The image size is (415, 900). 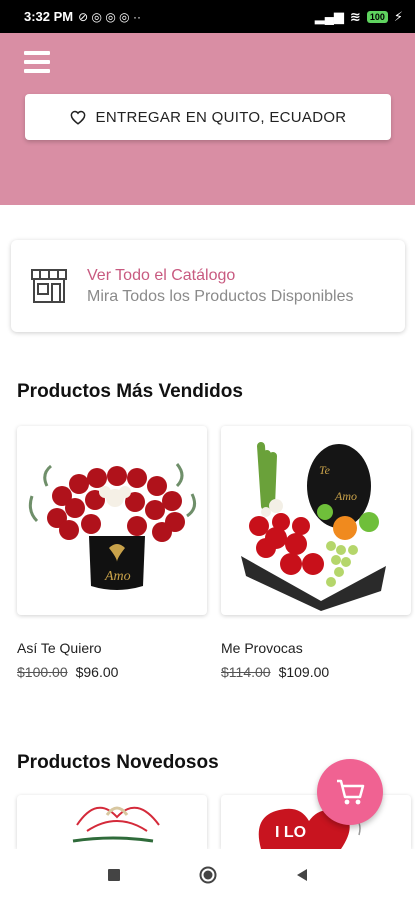 I want to click on signal-icon: ▂▄▆, so click(x=329, y=16).